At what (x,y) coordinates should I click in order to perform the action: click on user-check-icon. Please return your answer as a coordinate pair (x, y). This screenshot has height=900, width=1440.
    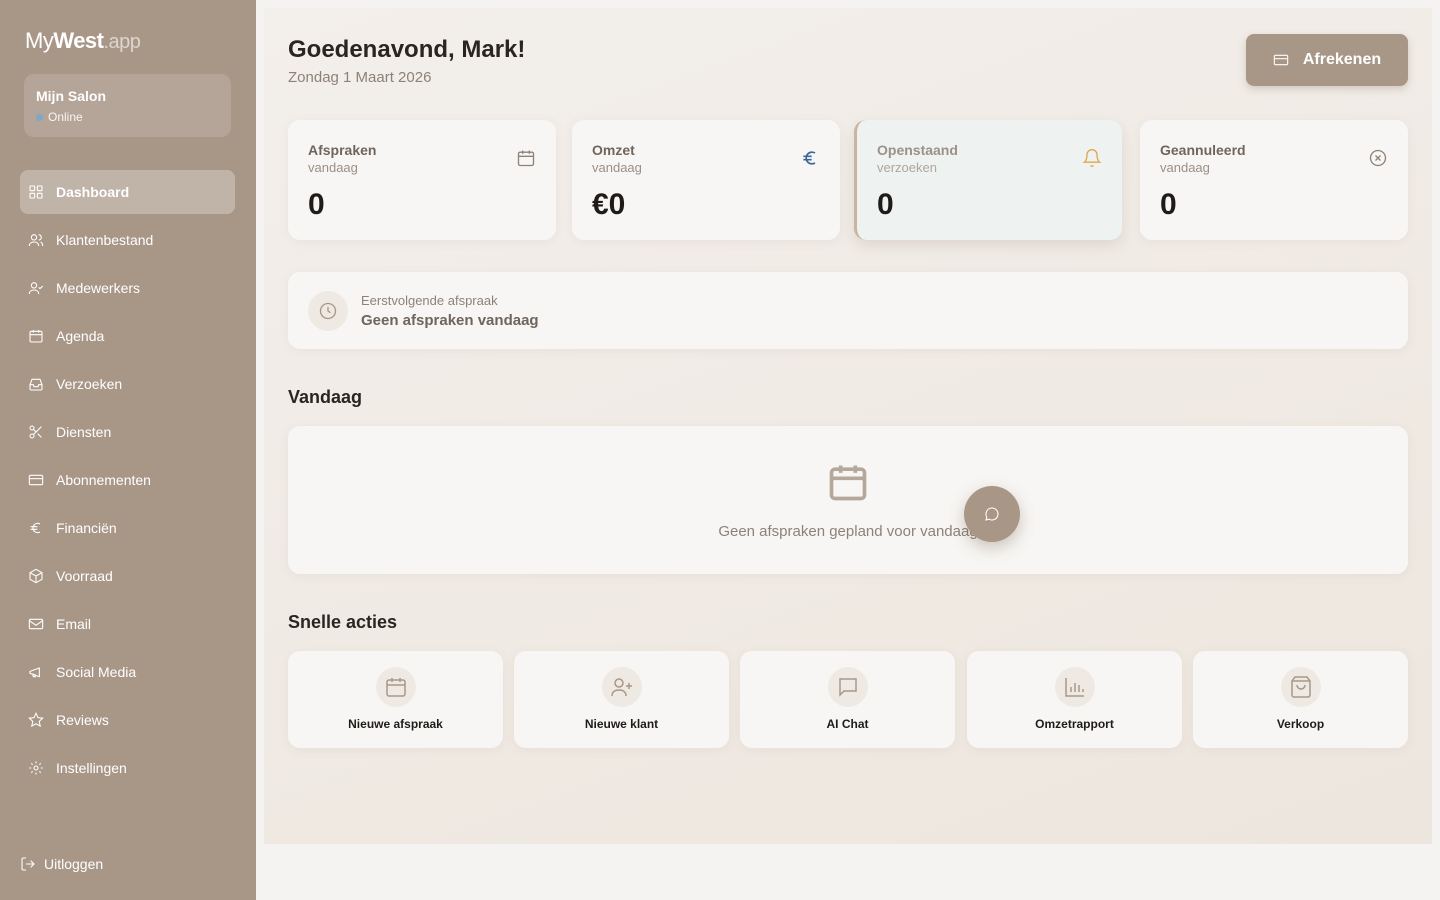
    Looking at the image, I should click on (36, 288).